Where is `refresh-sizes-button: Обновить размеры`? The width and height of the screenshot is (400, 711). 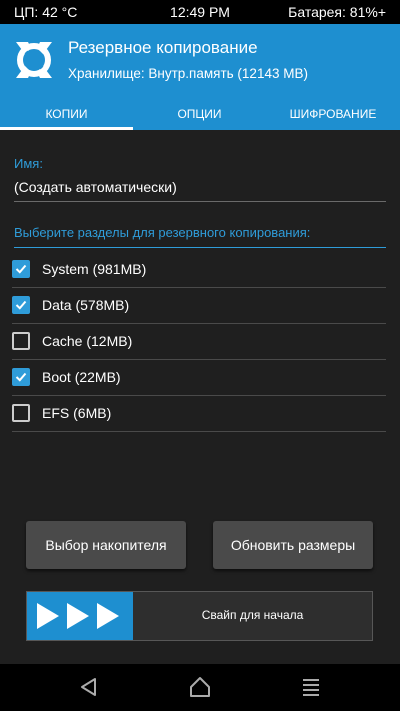
refresh-sizes-button: Обновить размеры is located at coordinates (293, 545).